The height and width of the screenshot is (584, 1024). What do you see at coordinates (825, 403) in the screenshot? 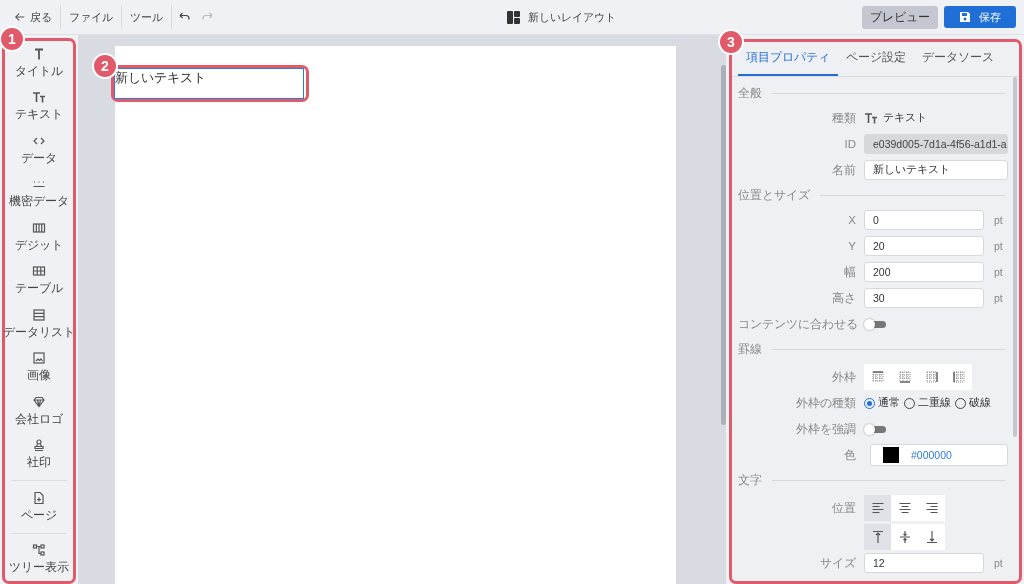
I see `field-label: 外枠の種類` at bounding box center [825, 403].